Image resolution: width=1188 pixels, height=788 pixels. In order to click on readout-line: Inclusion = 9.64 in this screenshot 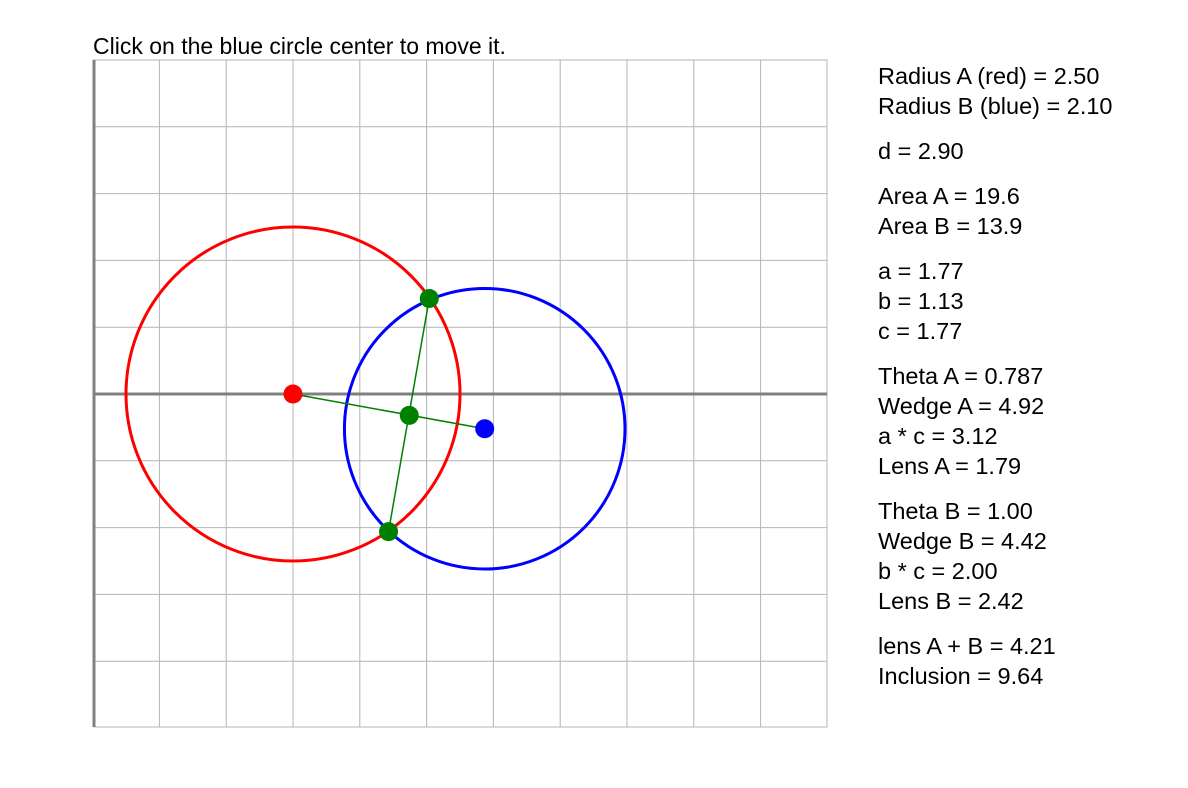, I will do `click(961, 676)`.